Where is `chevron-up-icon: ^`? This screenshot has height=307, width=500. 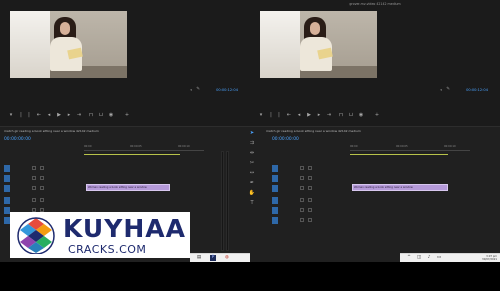 chevron-up-icon: ^ is located at coordinates (409, 258).